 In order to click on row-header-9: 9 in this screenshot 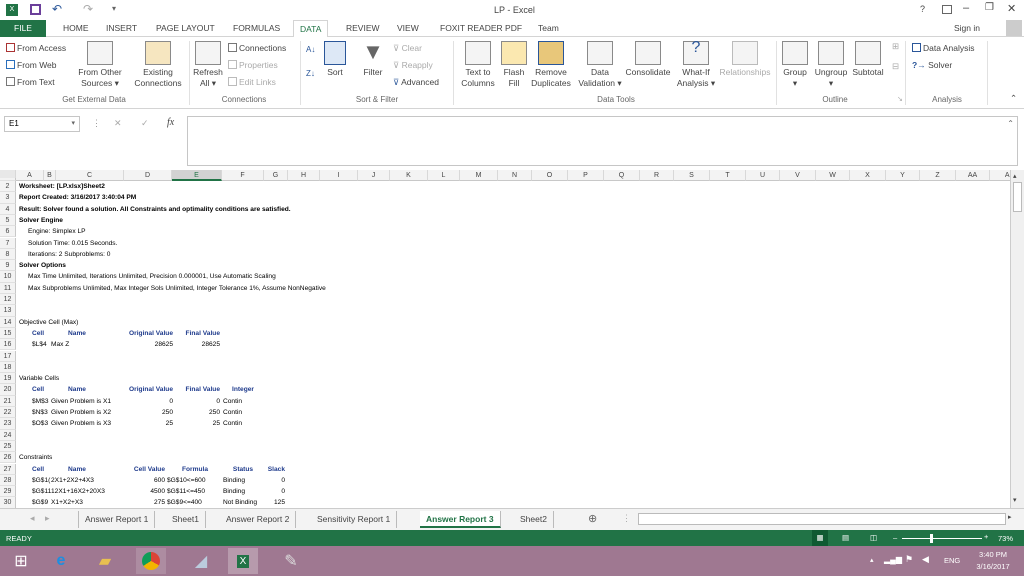, I will do `click(8, 266)`.